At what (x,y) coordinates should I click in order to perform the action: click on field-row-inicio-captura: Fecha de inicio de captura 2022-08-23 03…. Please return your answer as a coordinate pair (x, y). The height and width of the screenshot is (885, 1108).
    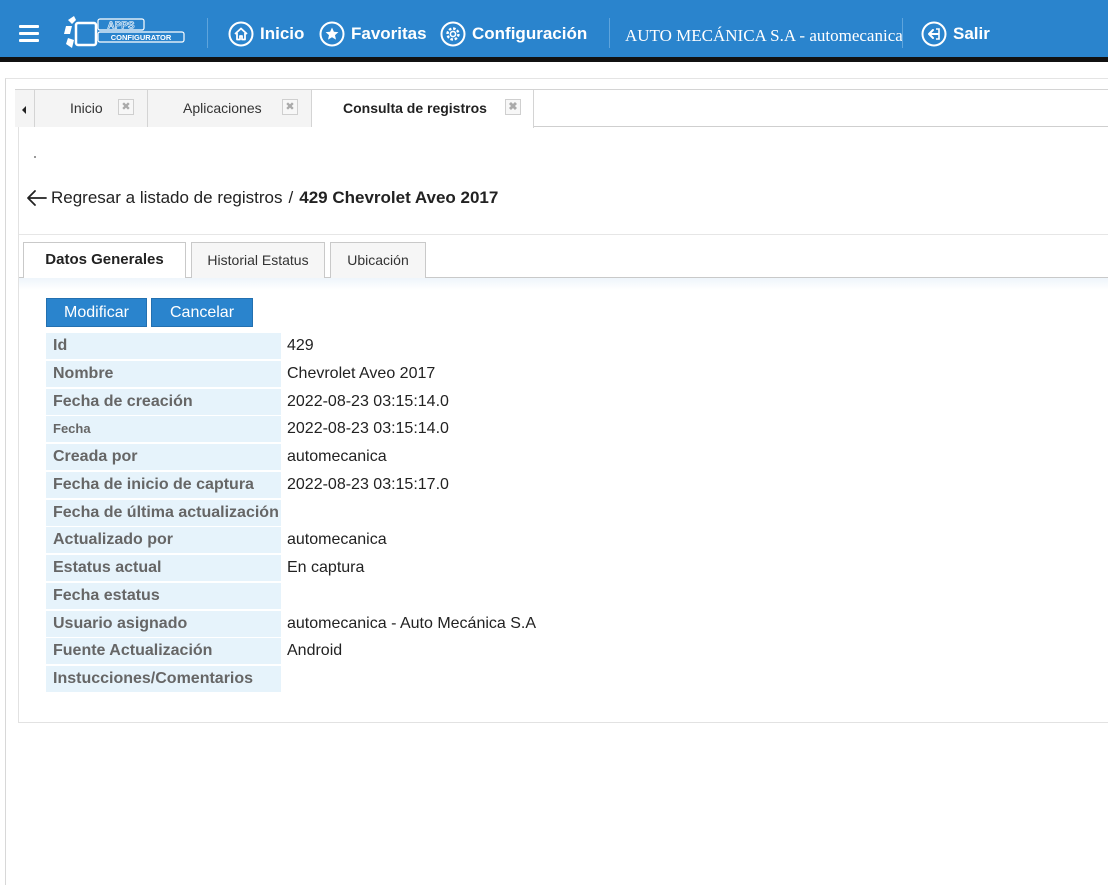
    Looking at the image, I should click on (396, 485).